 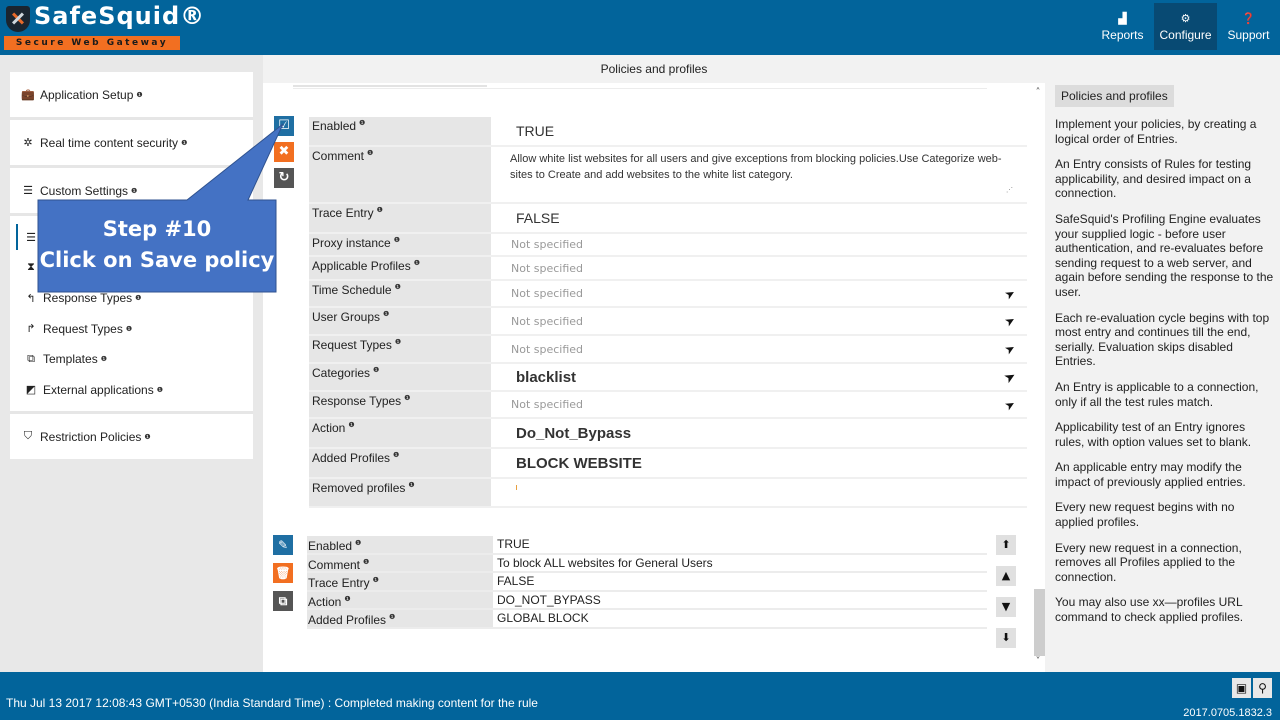 What do you see at coordinates (1262, 688) in the screenshot?
I see `search-button: ⚲` at bounding box center [1262, 688].